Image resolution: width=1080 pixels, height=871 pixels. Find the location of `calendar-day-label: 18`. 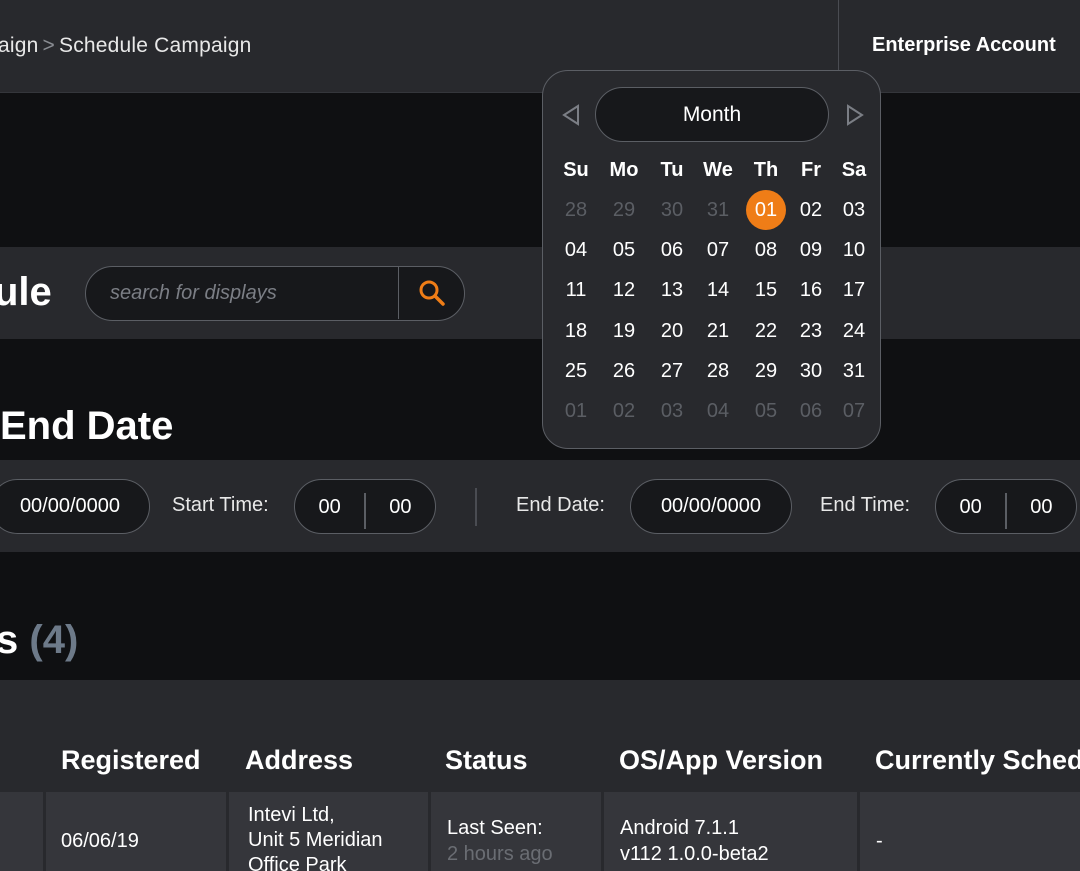

calendar-day-label: 18 is located at coordinates (576, 330).